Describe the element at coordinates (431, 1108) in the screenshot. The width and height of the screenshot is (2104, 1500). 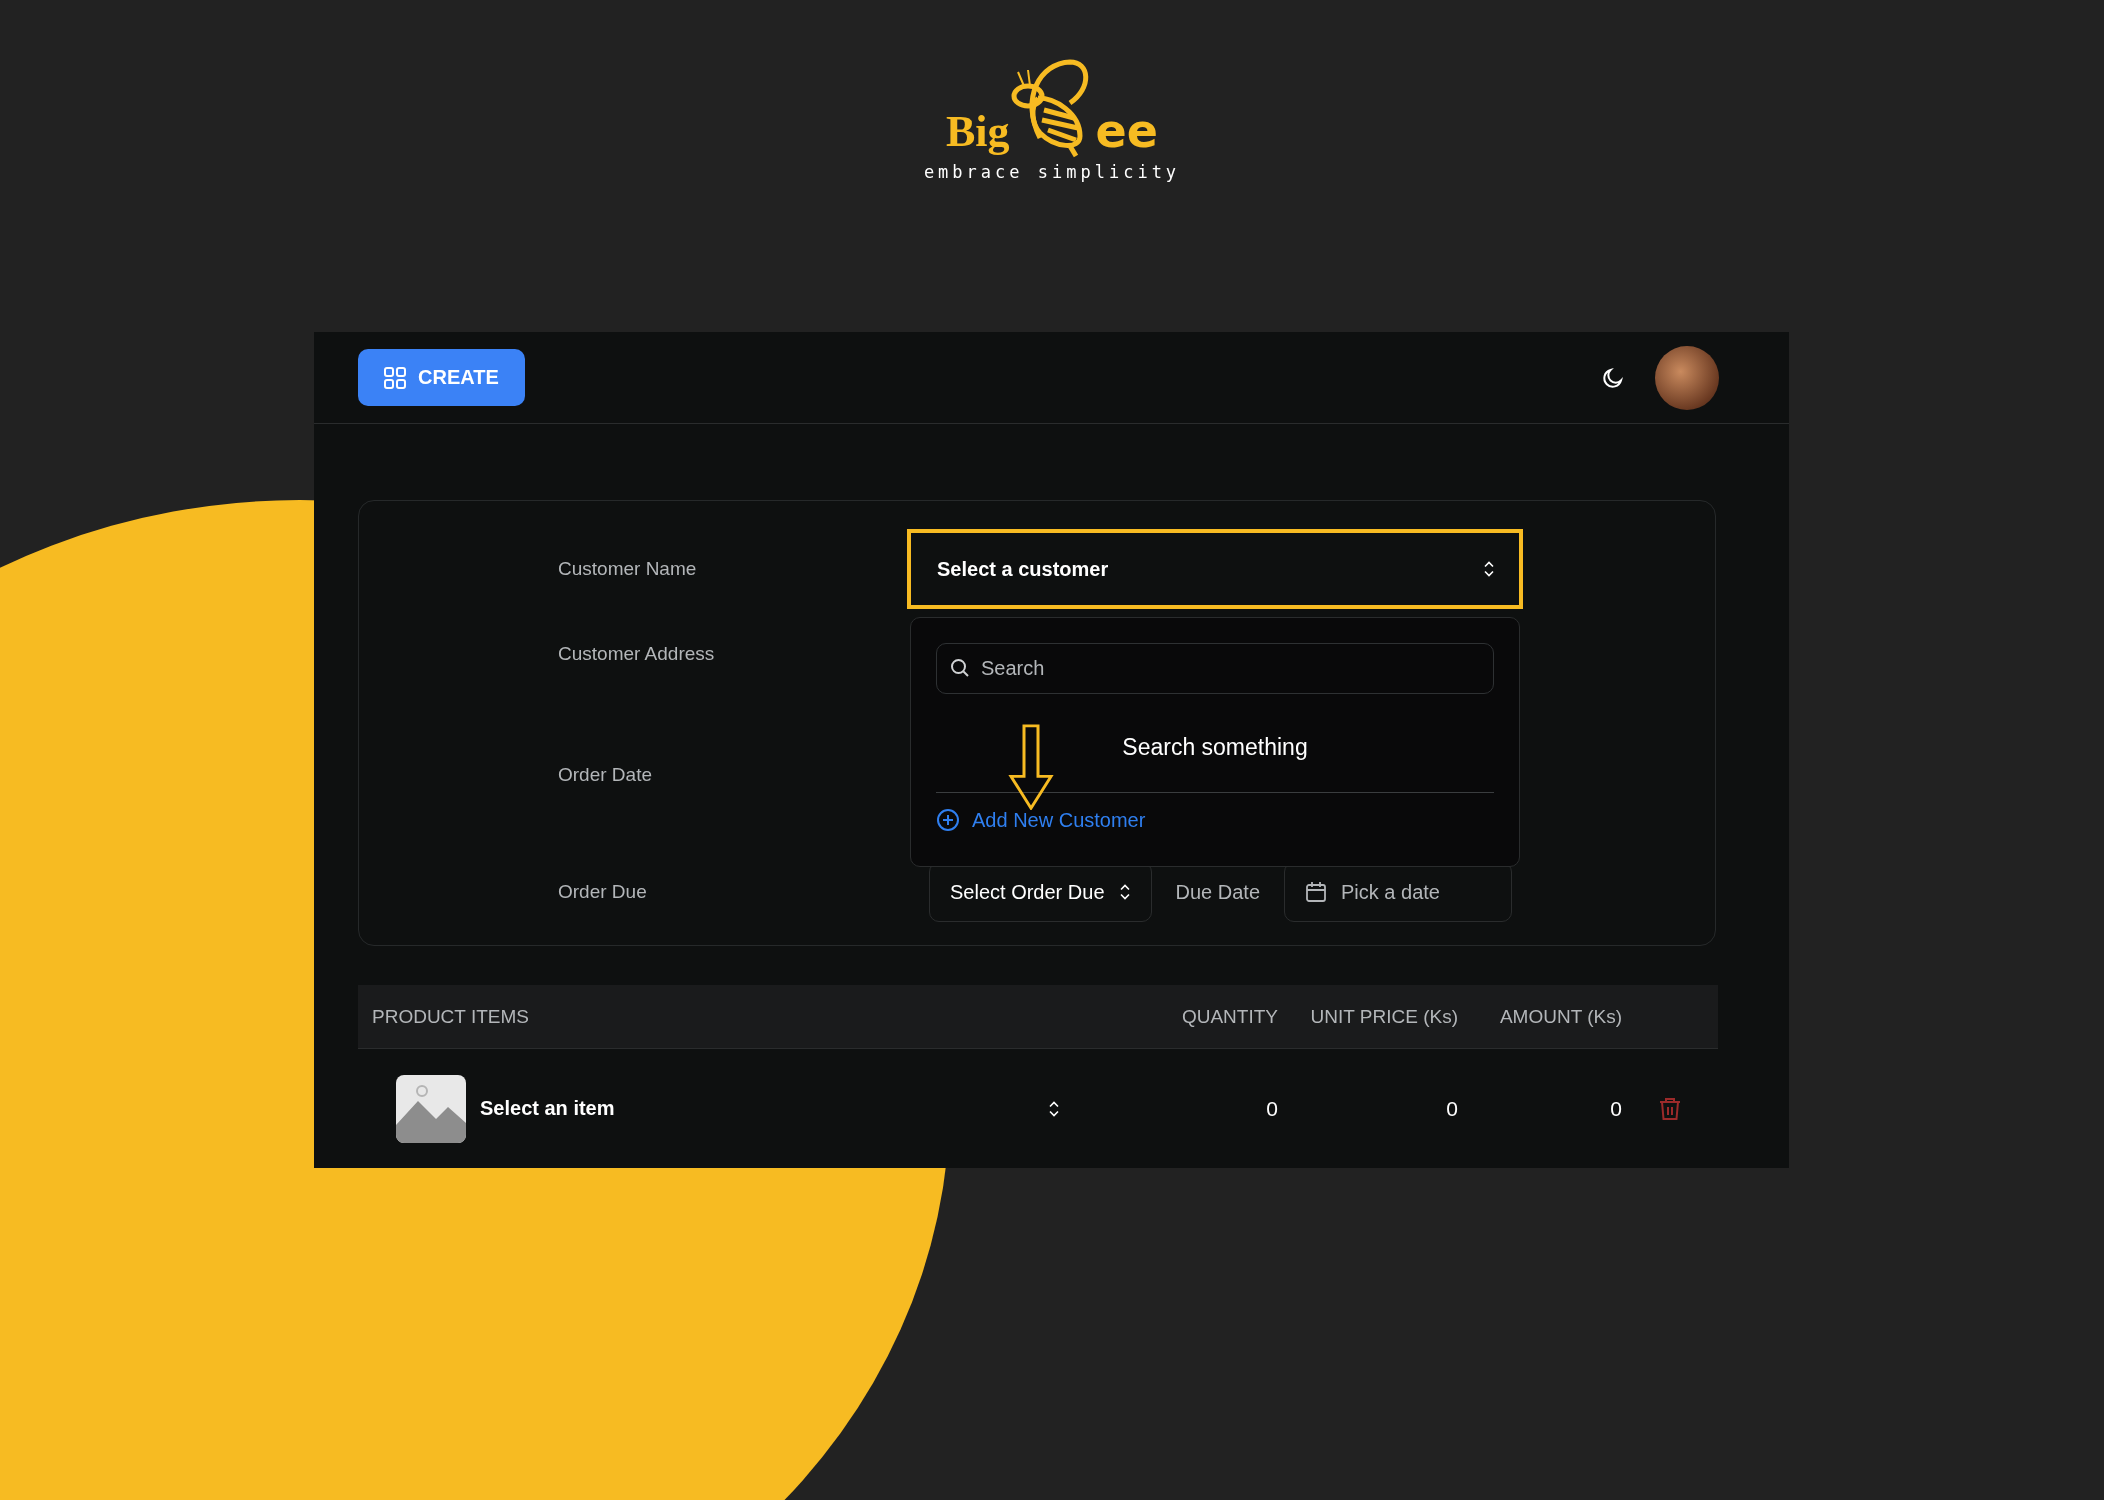
I see `image-placeholder-icon` at that location.